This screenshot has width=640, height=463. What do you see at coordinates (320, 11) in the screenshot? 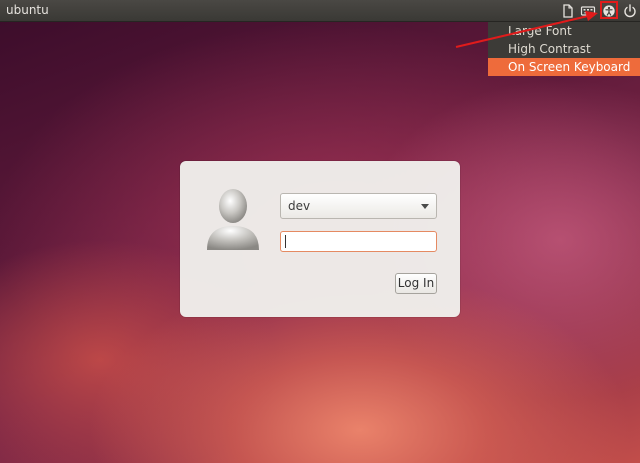
I see `top-panel: ubuntu` at bounding box center [320, 11].